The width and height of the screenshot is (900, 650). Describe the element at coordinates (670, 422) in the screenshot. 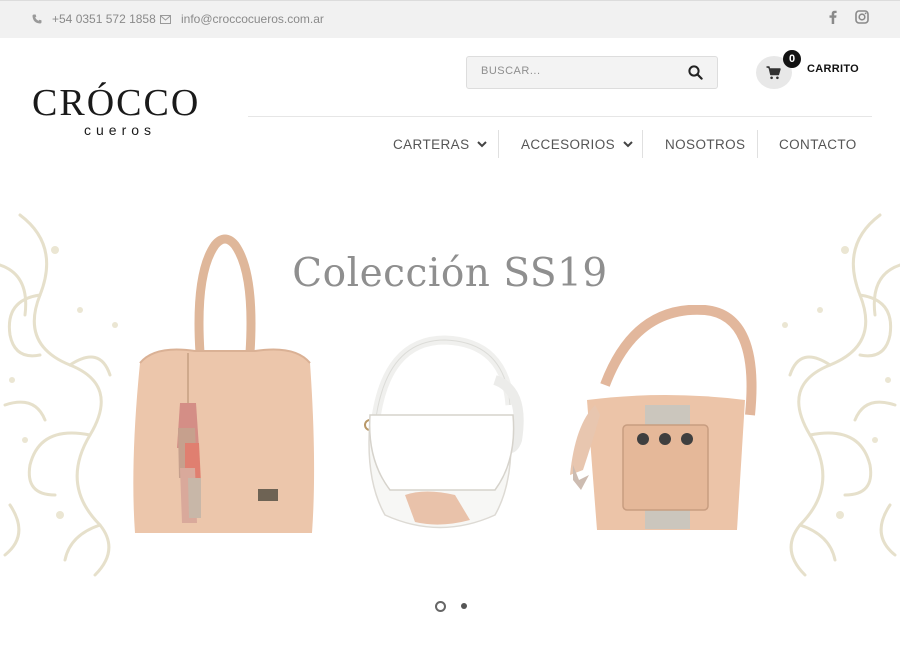

I see `bucket-bag-image` at that location.